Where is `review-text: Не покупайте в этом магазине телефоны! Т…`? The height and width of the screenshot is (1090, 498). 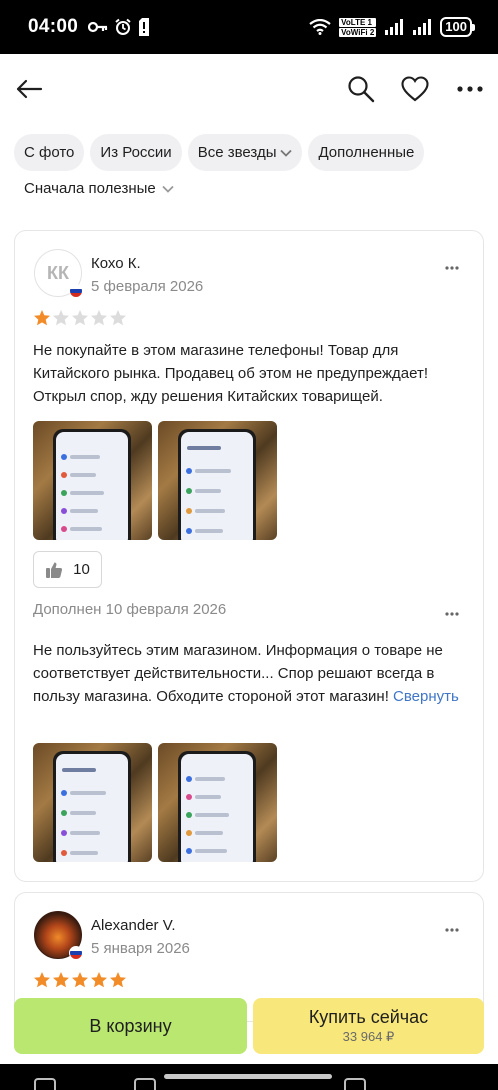
review-text: Не покупайте в этом магазине телефоны! Т… is located at coordinates (230, 373).